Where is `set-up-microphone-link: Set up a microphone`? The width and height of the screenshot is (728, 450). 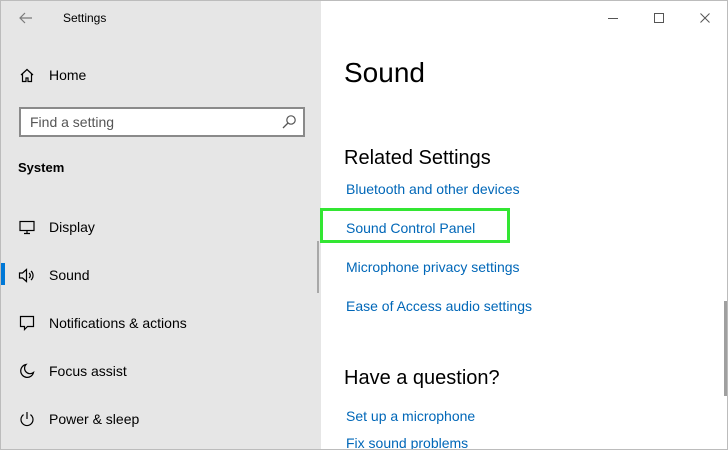 set-up-microphone-link: Set up a microphone is located at coordinates (410, 416).